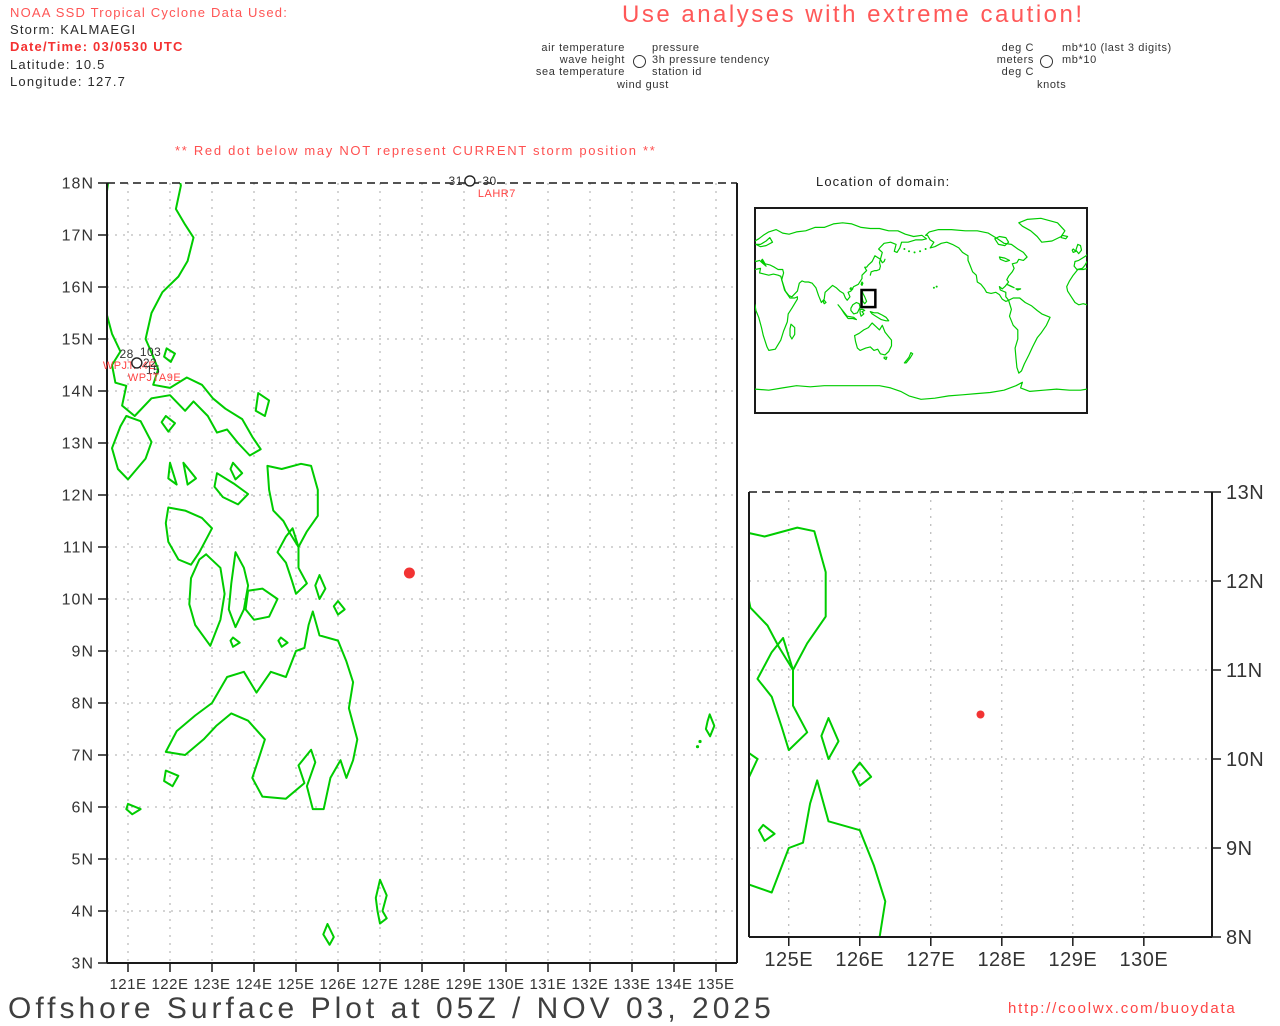 This screenshot has width=1280, height=1026. I want to click on svg-text: 3N, so click(83, 964).